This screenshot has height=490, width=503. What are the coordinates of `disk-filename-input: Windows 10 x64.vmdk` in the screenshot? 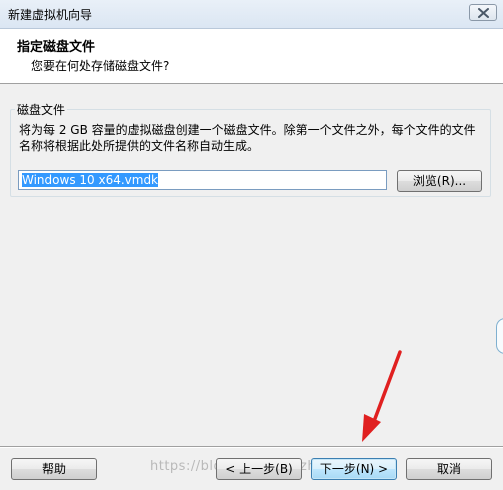 It's located at (202, 180).